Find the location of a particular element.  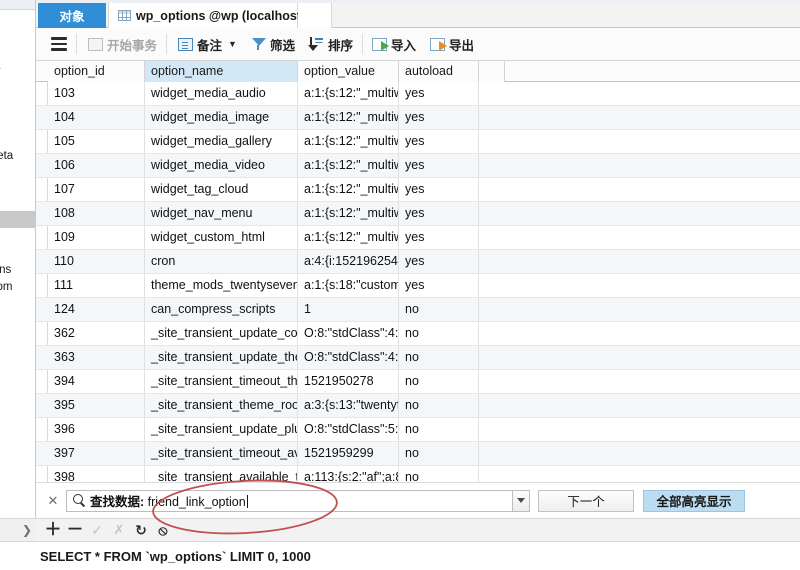

cell-option_value: O:8:"stdClass":5:{ is located at coordinates (348, 429).